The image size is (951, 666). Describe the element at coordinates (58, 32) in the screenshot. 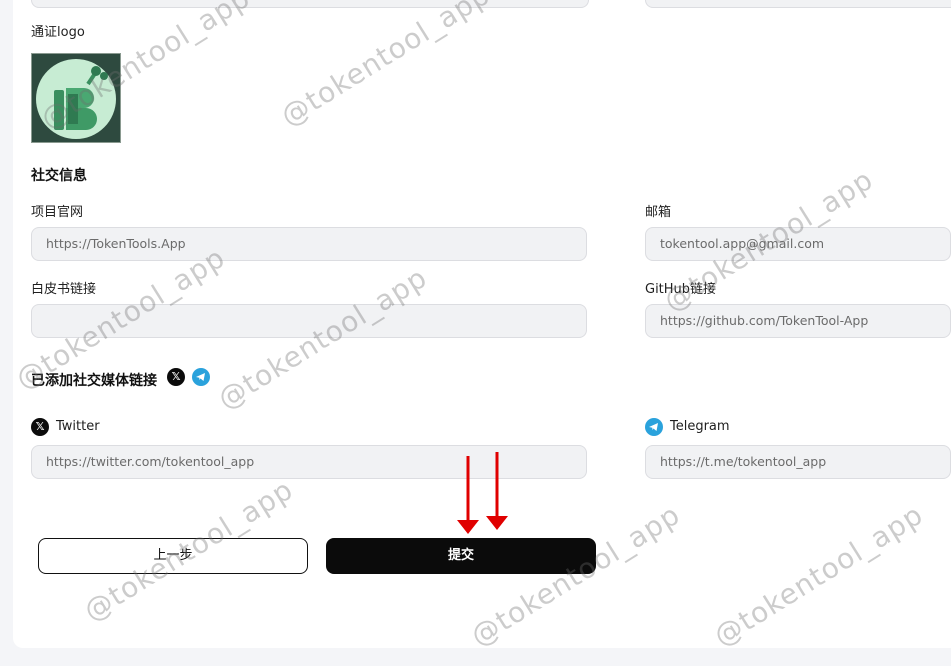

I see `logo-label: 通证logo` at that location.